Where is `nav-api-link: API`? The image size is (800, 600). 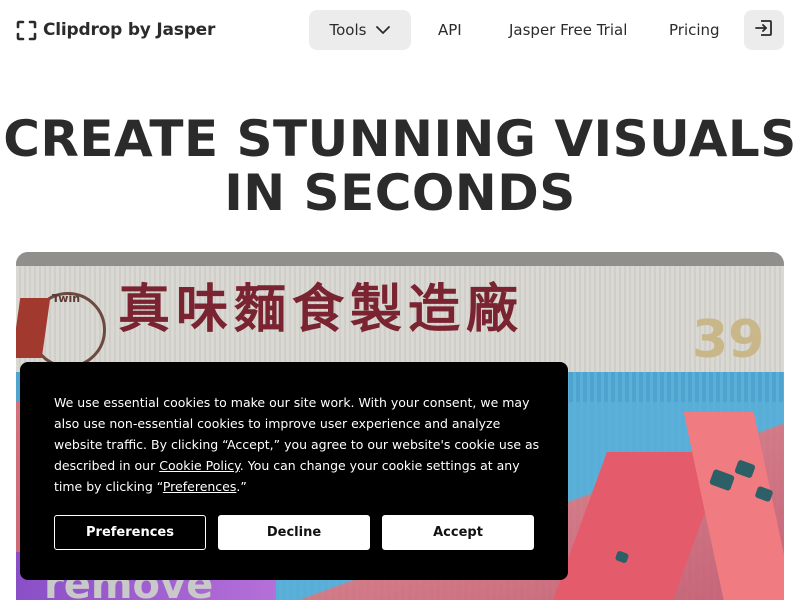 nav-api-link: API is located at coordinates (450, 30).